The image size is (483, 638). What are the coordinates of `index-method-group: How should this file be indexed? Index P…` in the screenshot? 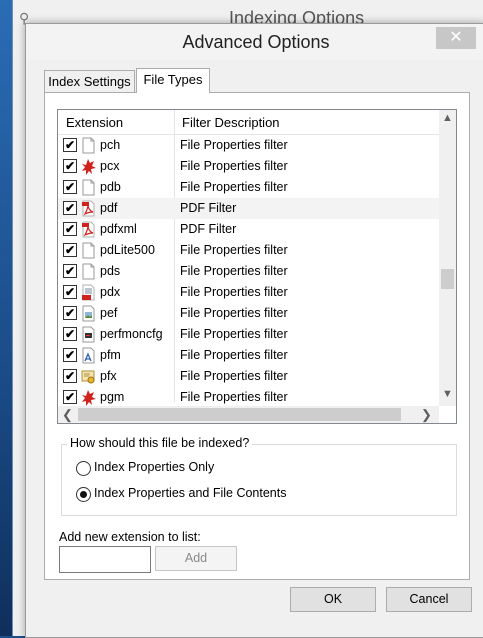 It's located at (259, 476).